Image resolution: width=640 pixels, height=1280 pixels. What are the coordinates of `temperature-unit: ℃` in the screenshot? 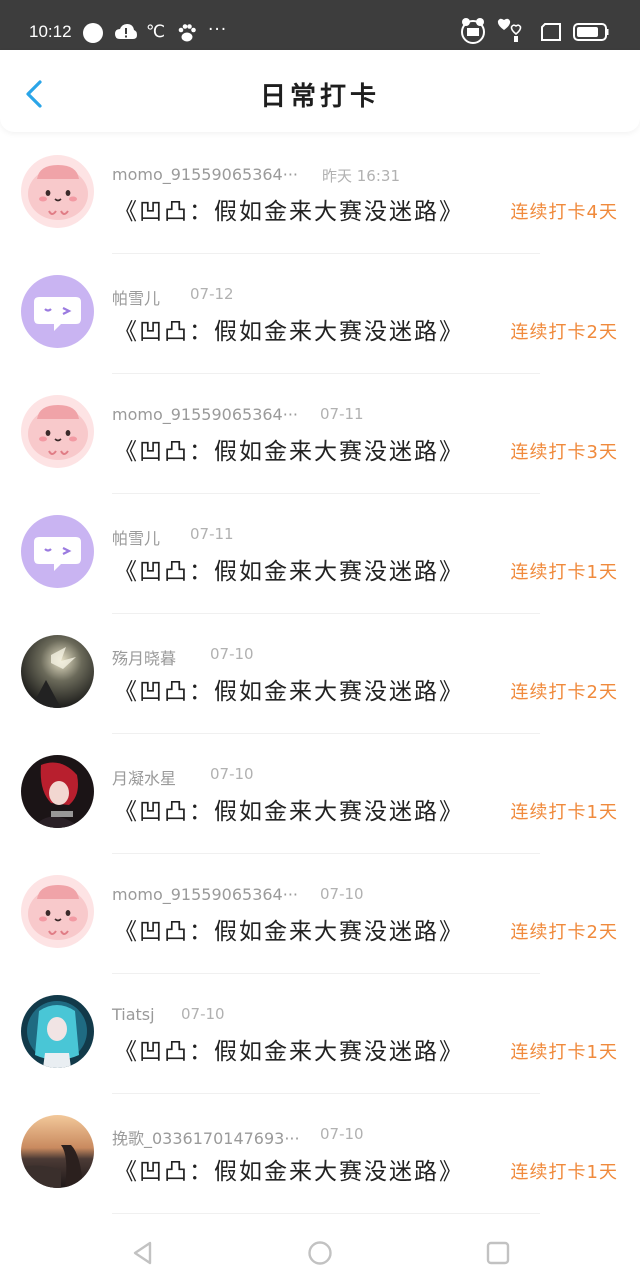 It's located at (156, 32).